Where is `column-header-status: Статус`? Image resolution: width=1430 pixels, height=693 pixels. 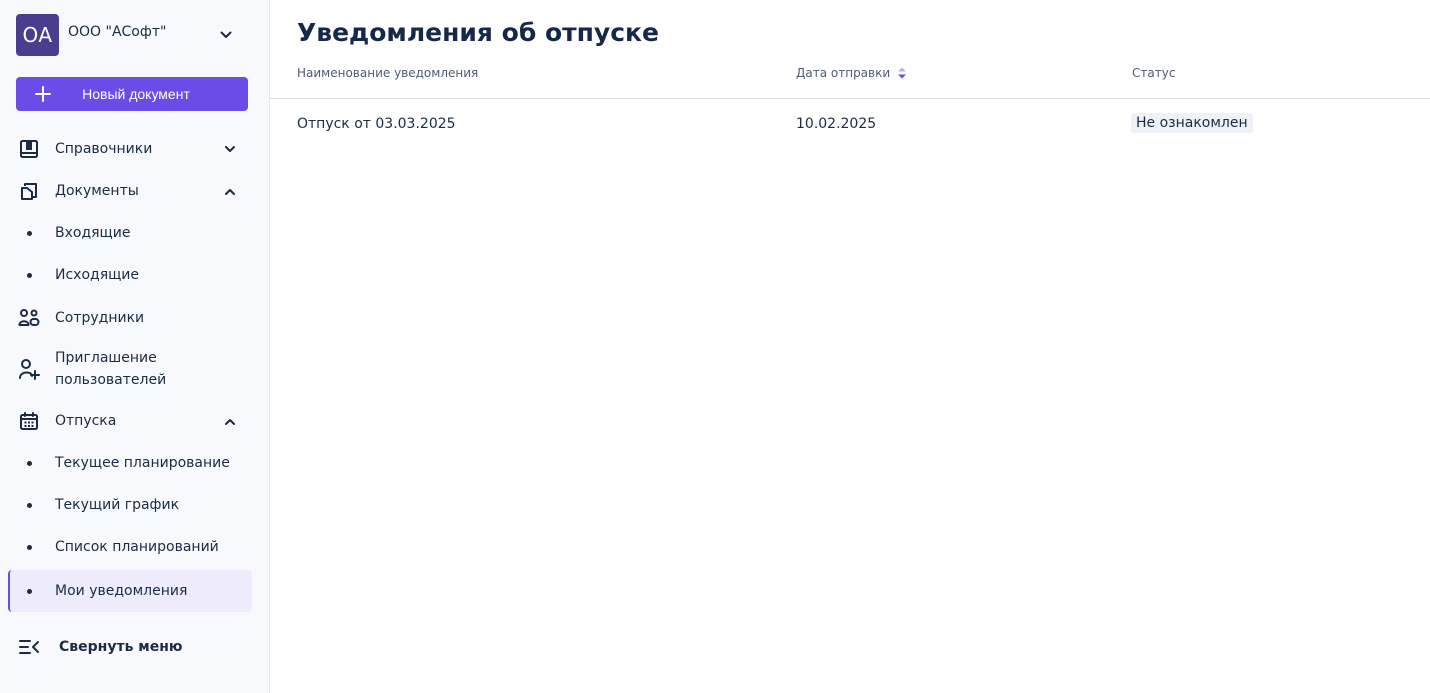 column-header-status: Статус is located at coordinates (1153, 73).